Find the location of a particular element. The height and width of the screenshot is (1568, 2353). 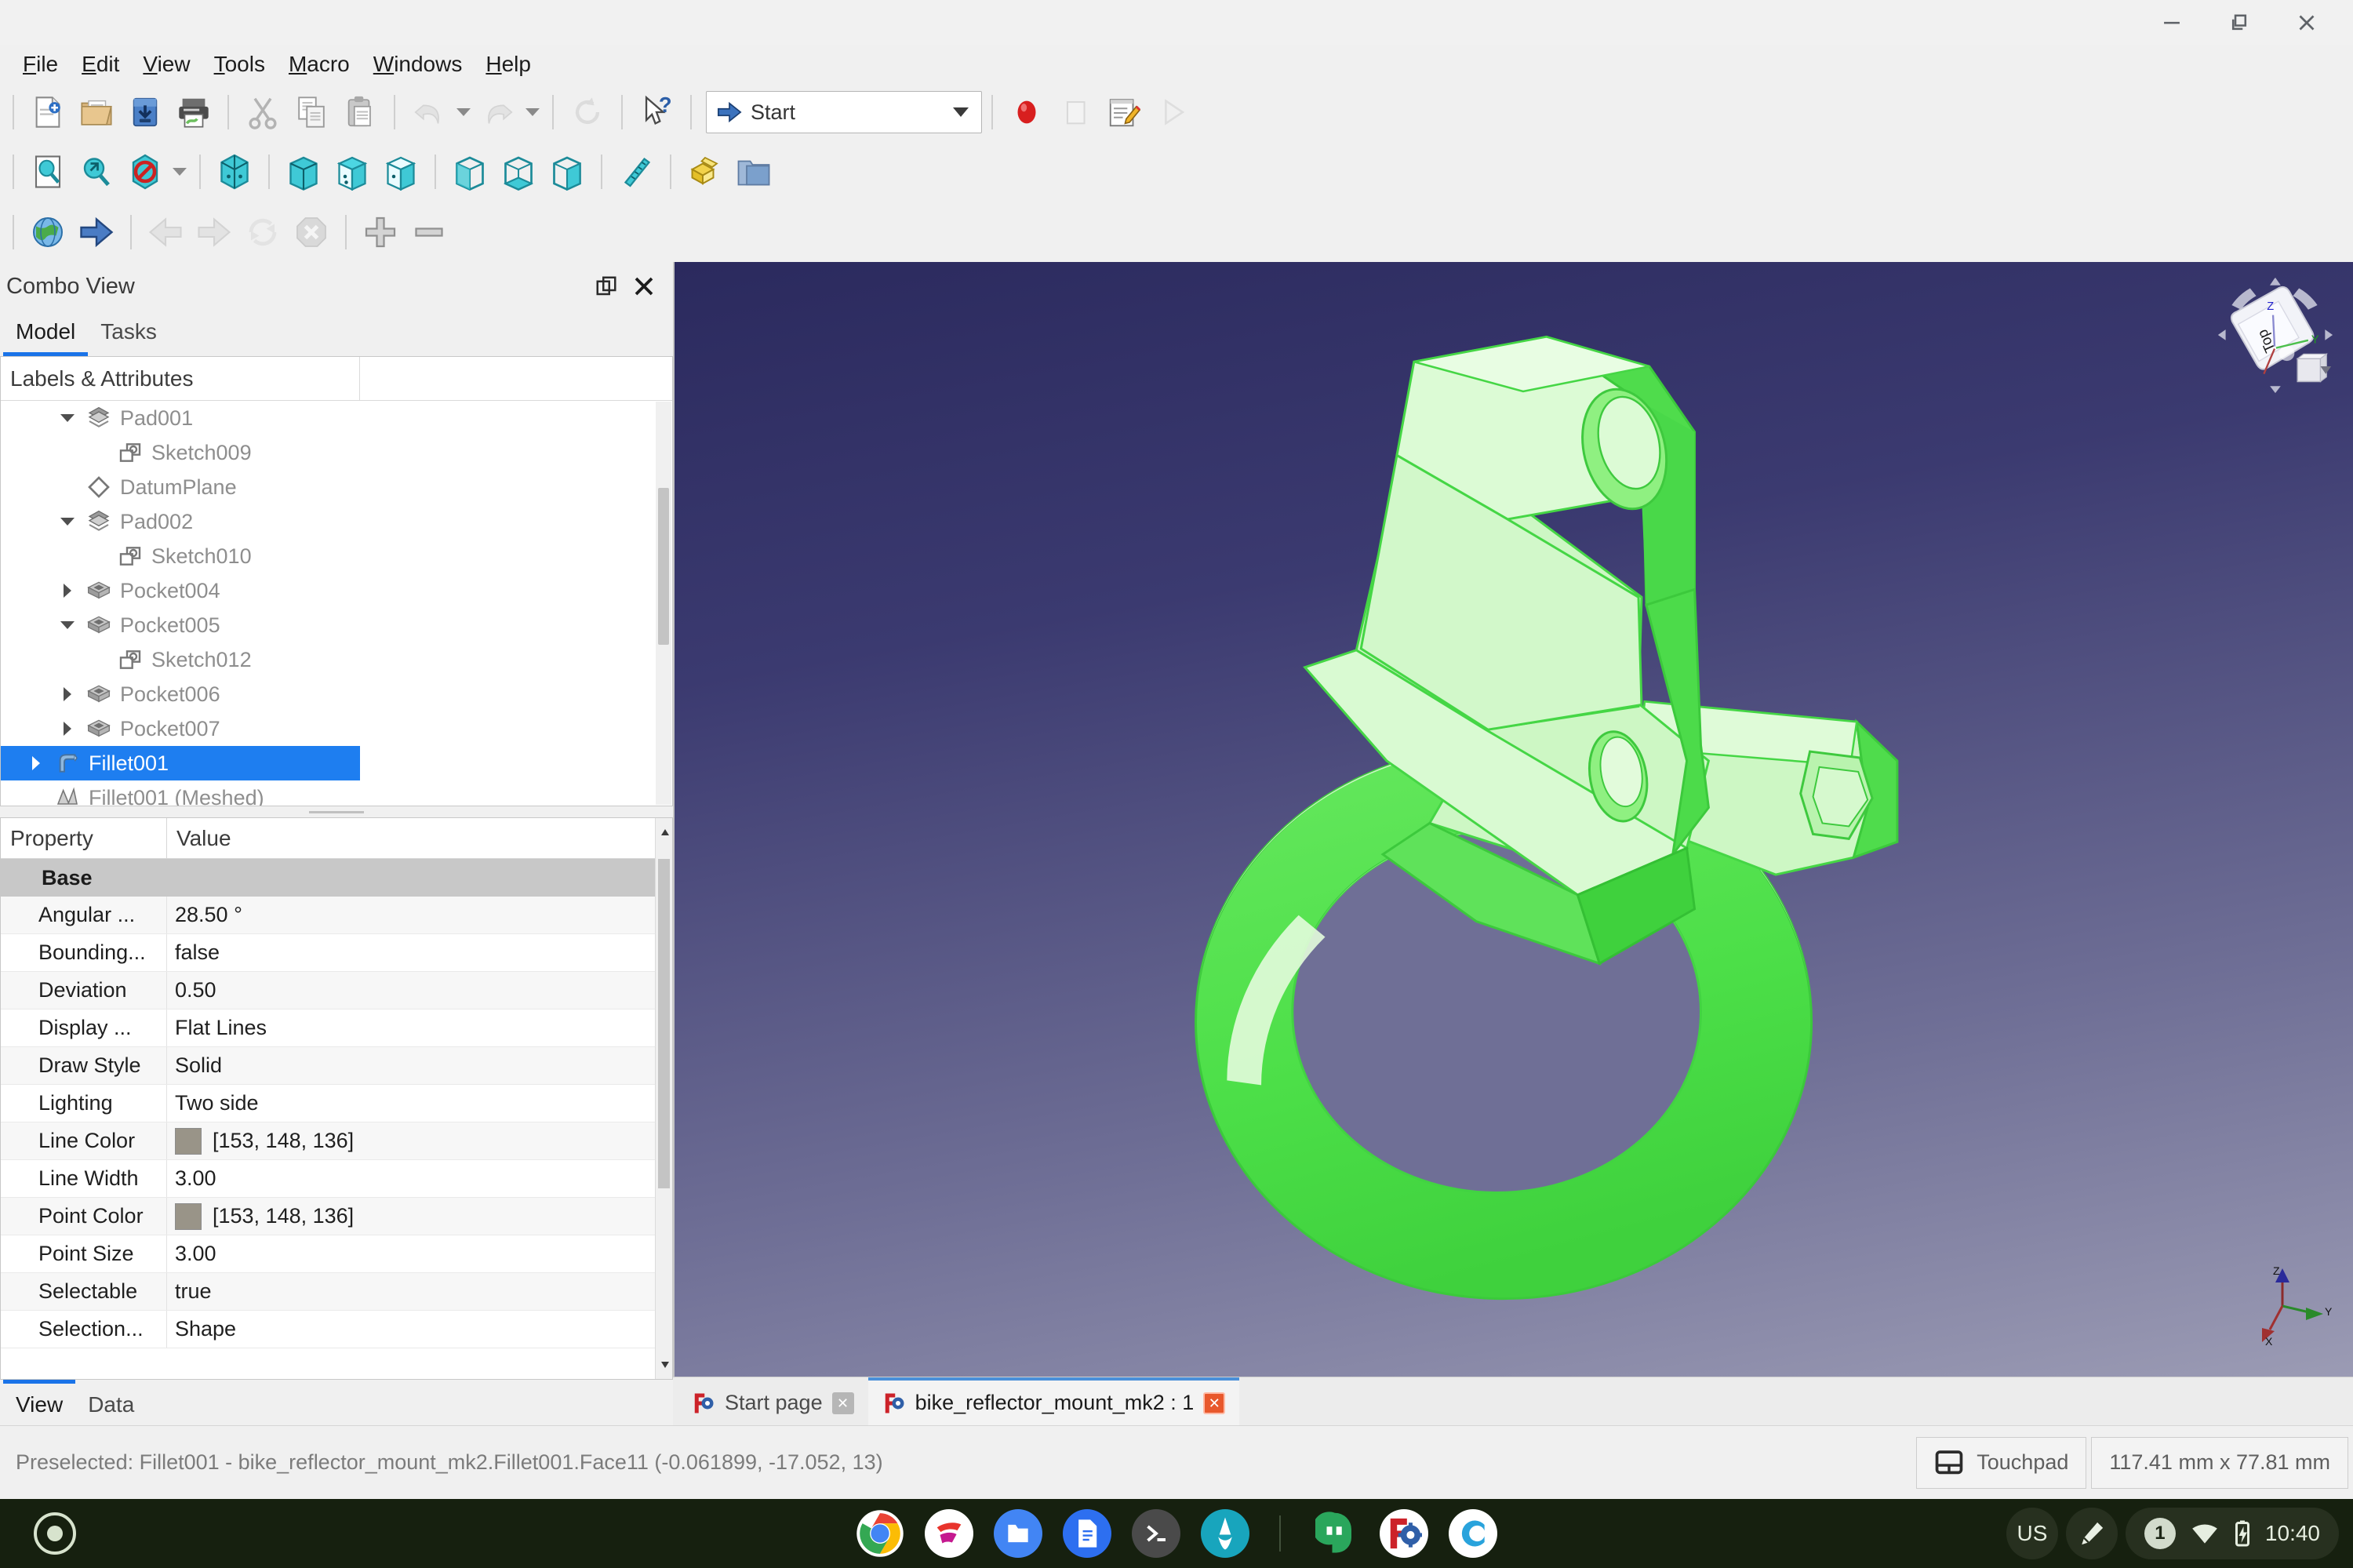

hangouts-icon is located at coordinates (1335, 1533).